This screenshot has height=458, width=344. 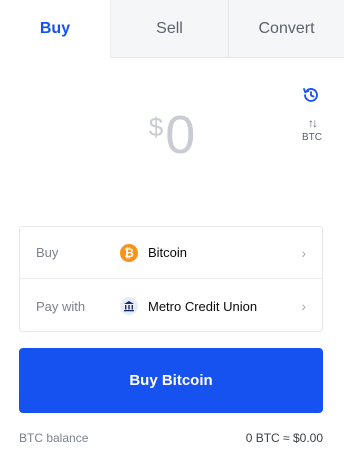 I want to click on payment-method-name: Metro Credit Union, so click(x=203, y=306).